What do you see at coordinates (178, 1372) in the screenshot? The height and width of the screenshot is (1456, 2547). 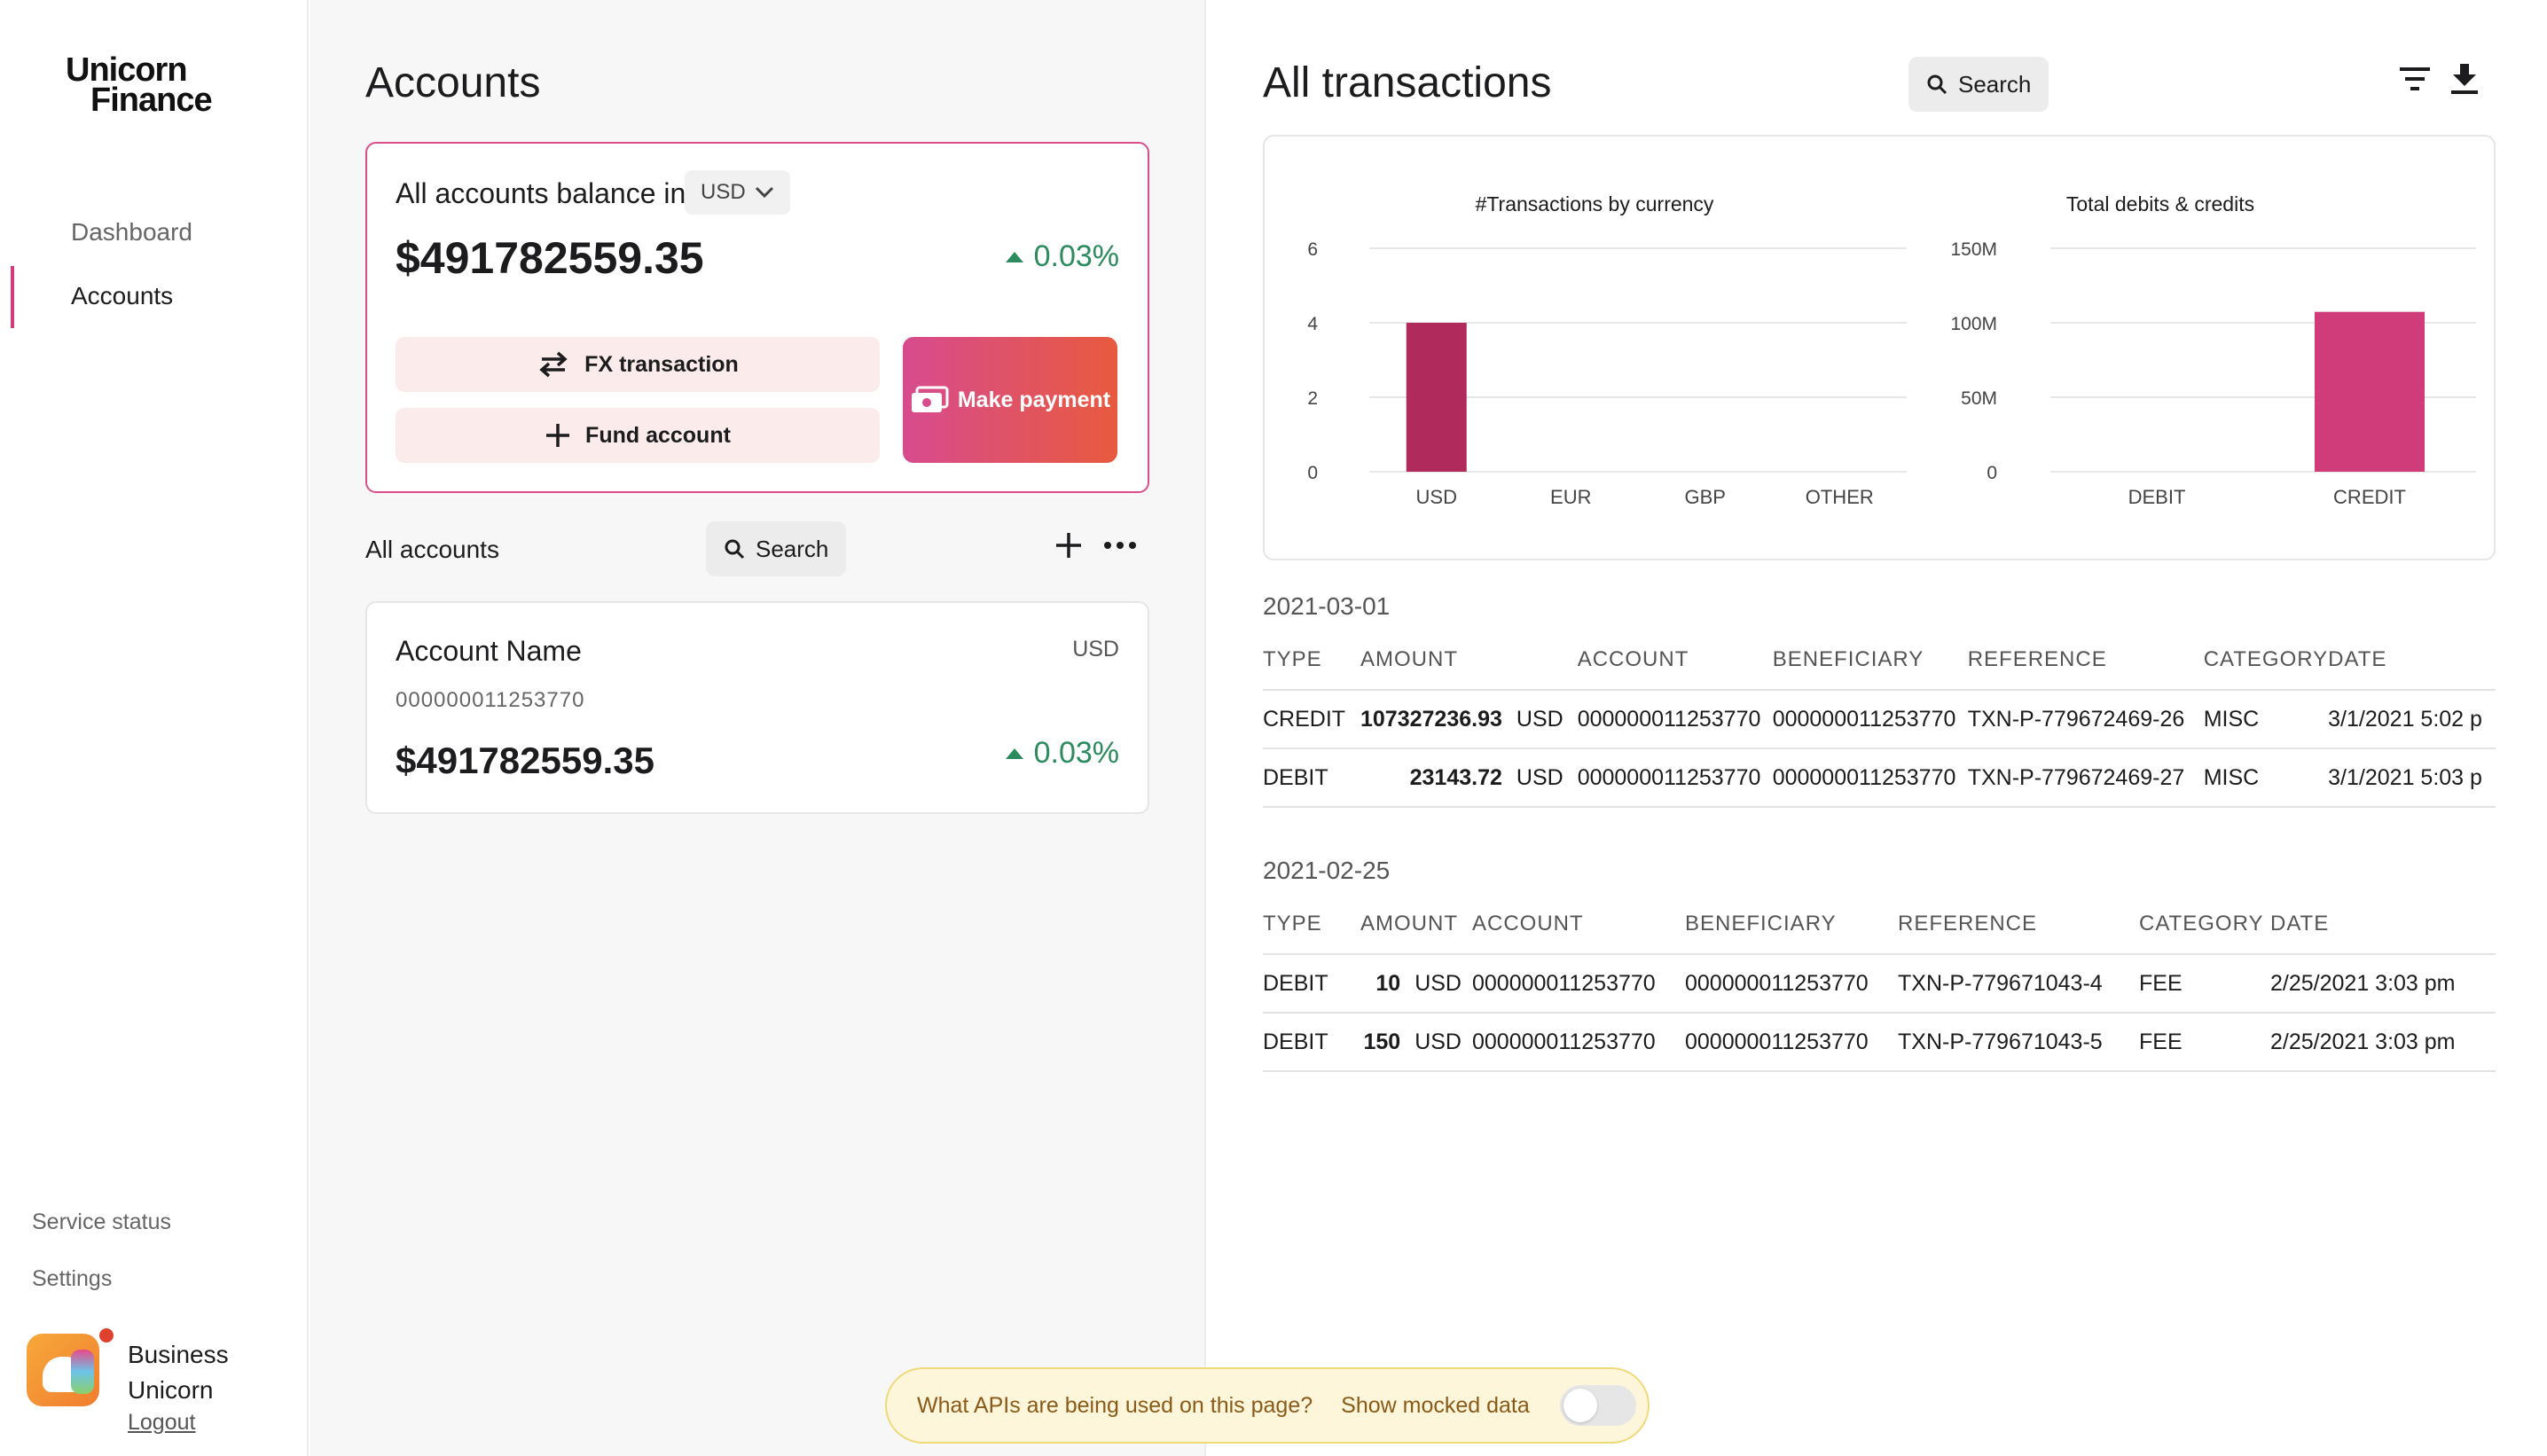 I see `user-name: Business Unicorn` at bounding box center [178, 1372].